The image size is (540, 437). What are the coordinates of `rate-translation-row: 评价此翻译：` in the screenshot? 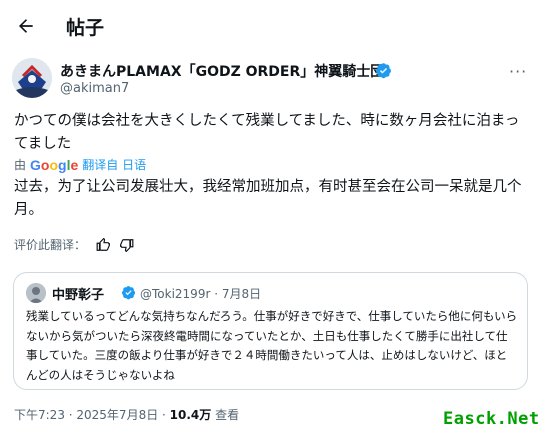 It's located at (74, 244).